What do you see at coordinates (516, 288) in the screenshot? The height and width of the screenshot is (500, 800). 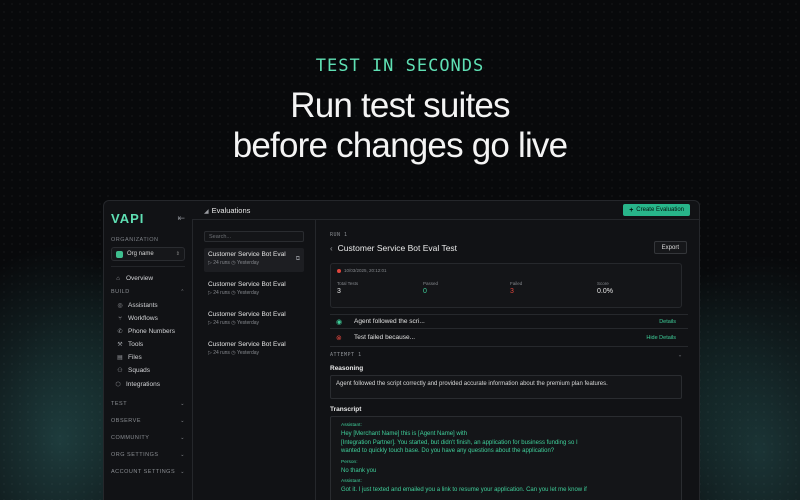 I see `stat-failed: Failed 3` at bounding box center [516, 288].